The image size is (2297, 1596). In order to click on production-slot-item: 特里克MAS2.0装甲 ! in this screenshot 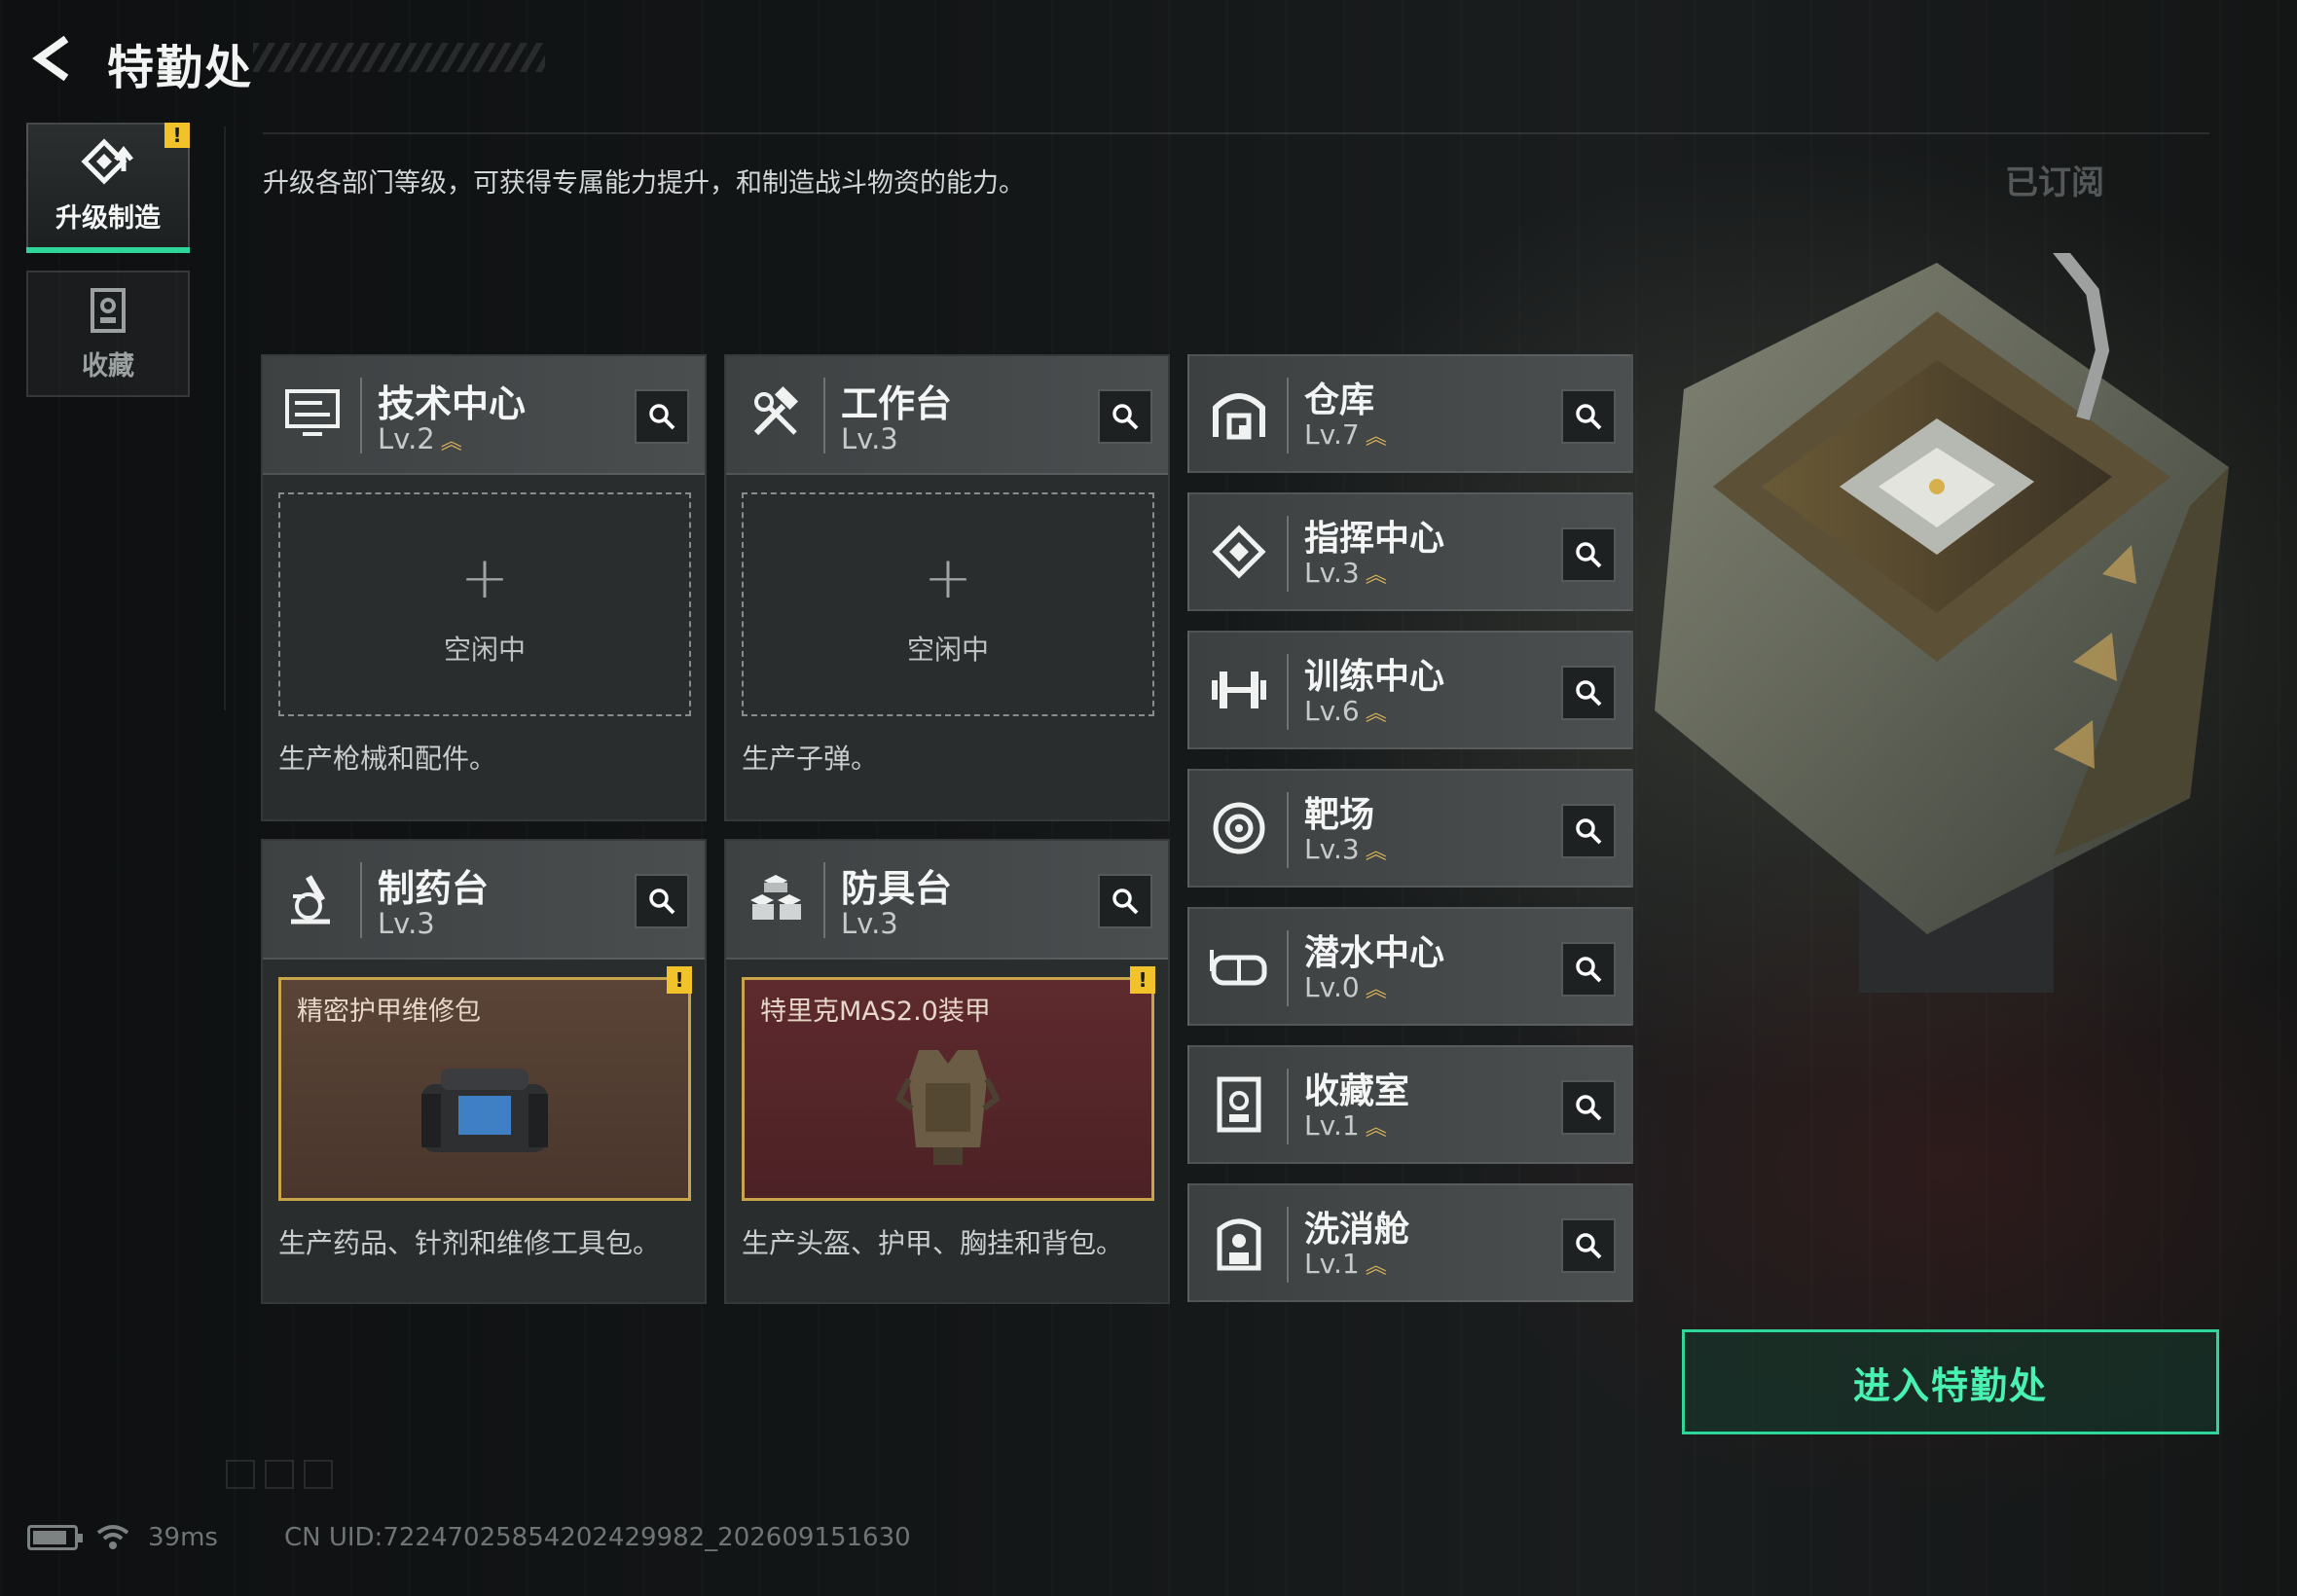, I will do `click(949, 1083)`.